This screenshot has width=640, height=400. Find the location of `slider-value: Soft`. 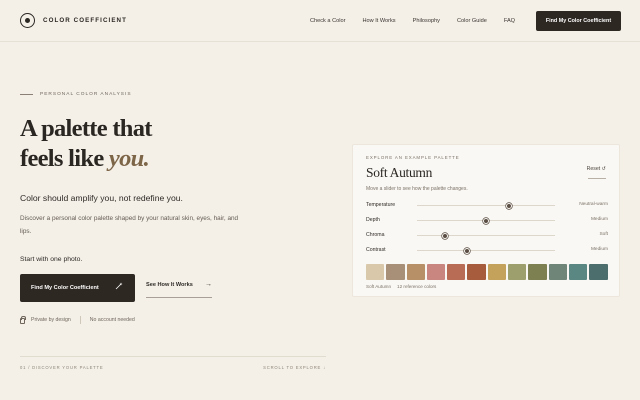

slider-value: Soft is located at coordinates (603, 234).